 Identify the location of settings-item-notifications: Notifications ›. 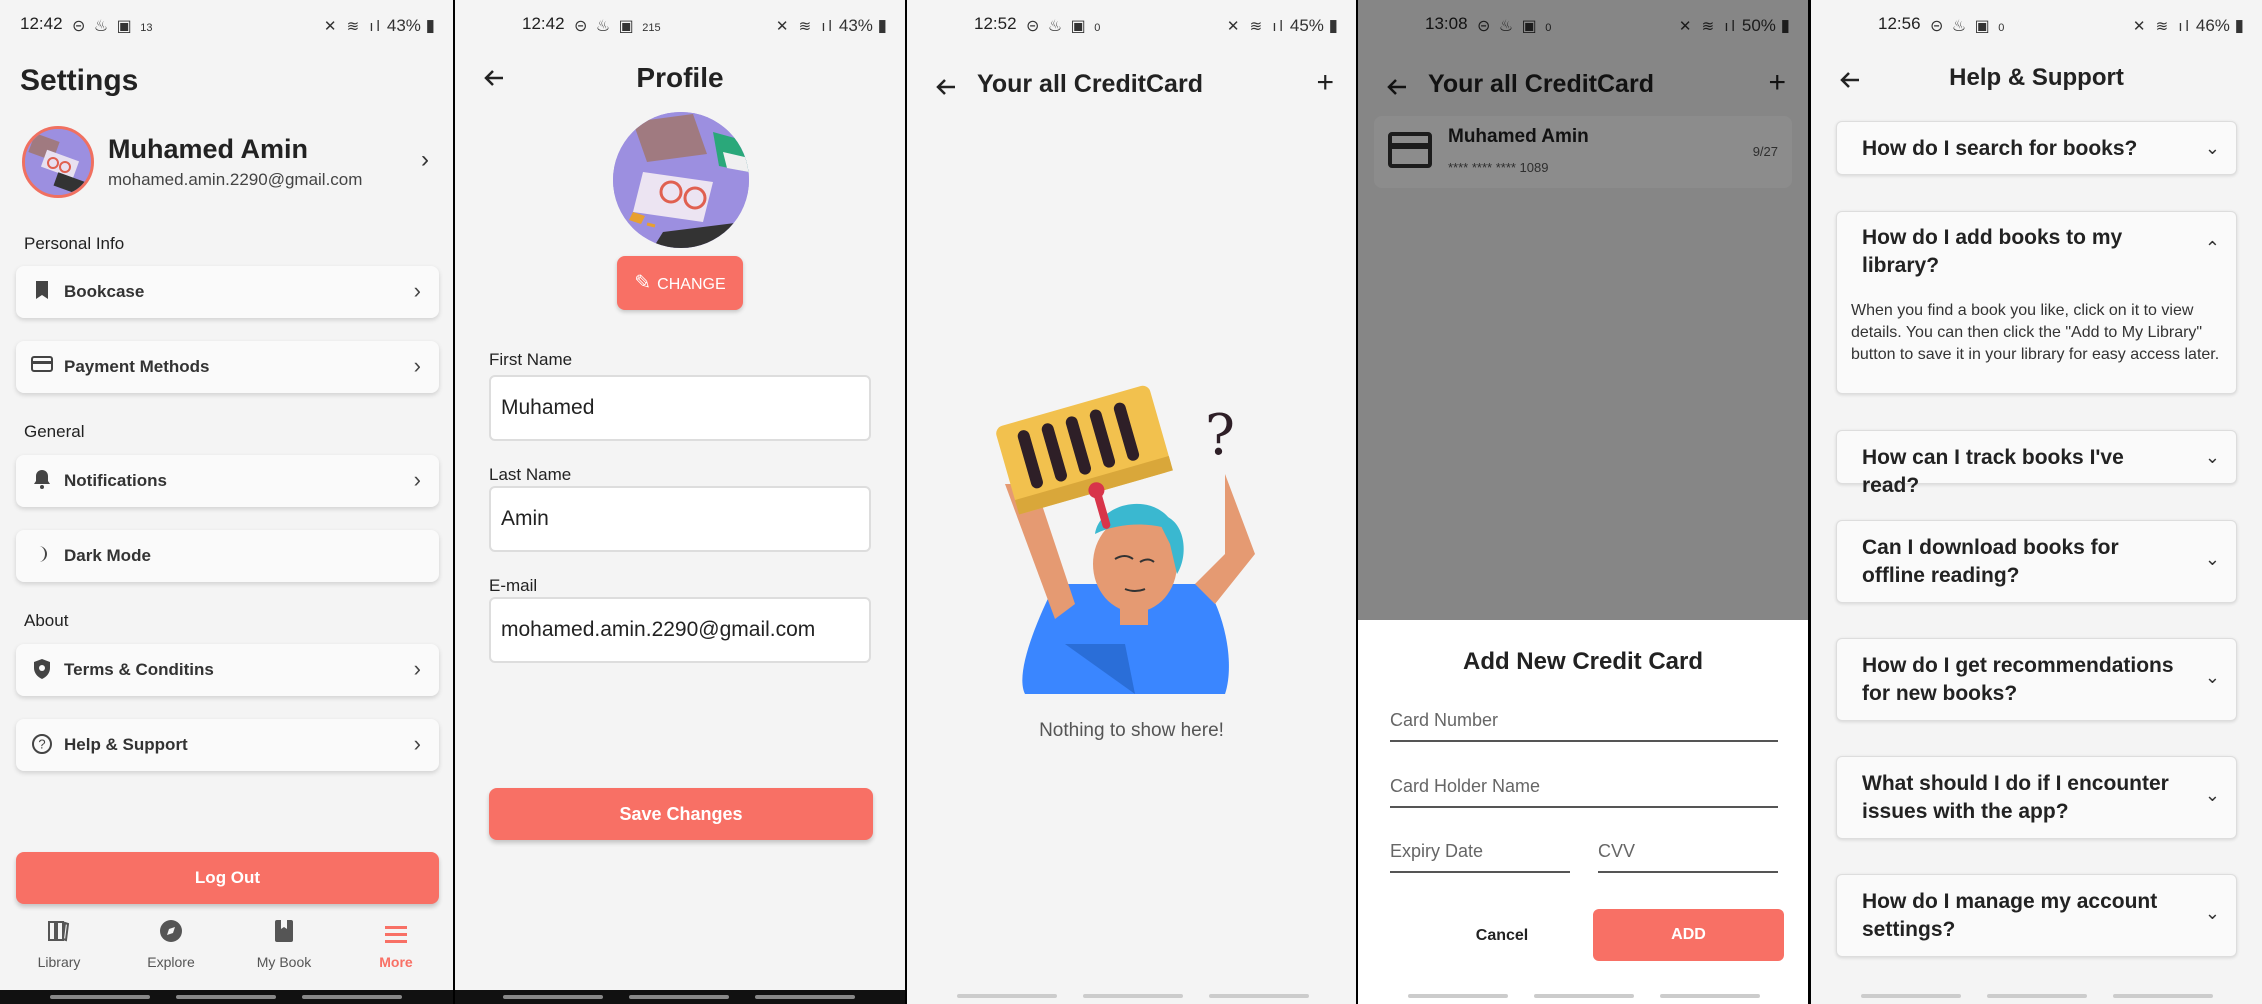
(227, 481).